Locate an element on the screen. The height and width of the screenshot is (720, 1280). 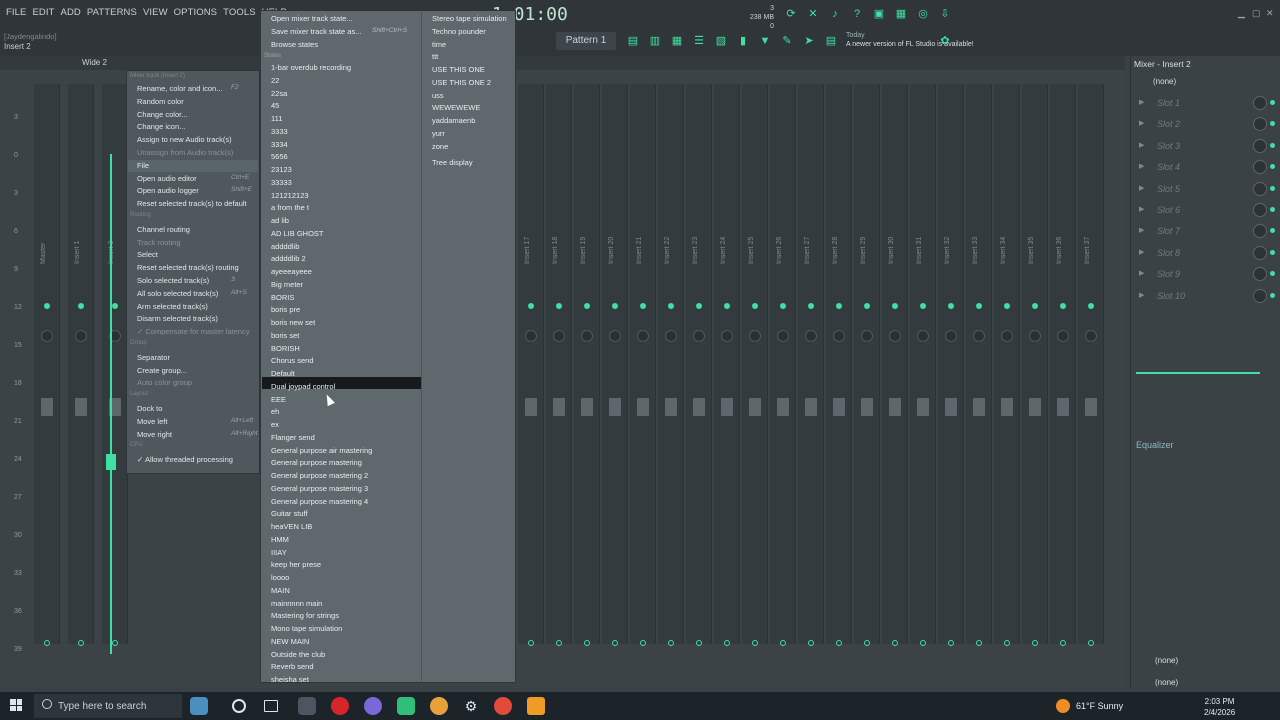
preset-item: IIIAY is located at coordinates (279, 552).